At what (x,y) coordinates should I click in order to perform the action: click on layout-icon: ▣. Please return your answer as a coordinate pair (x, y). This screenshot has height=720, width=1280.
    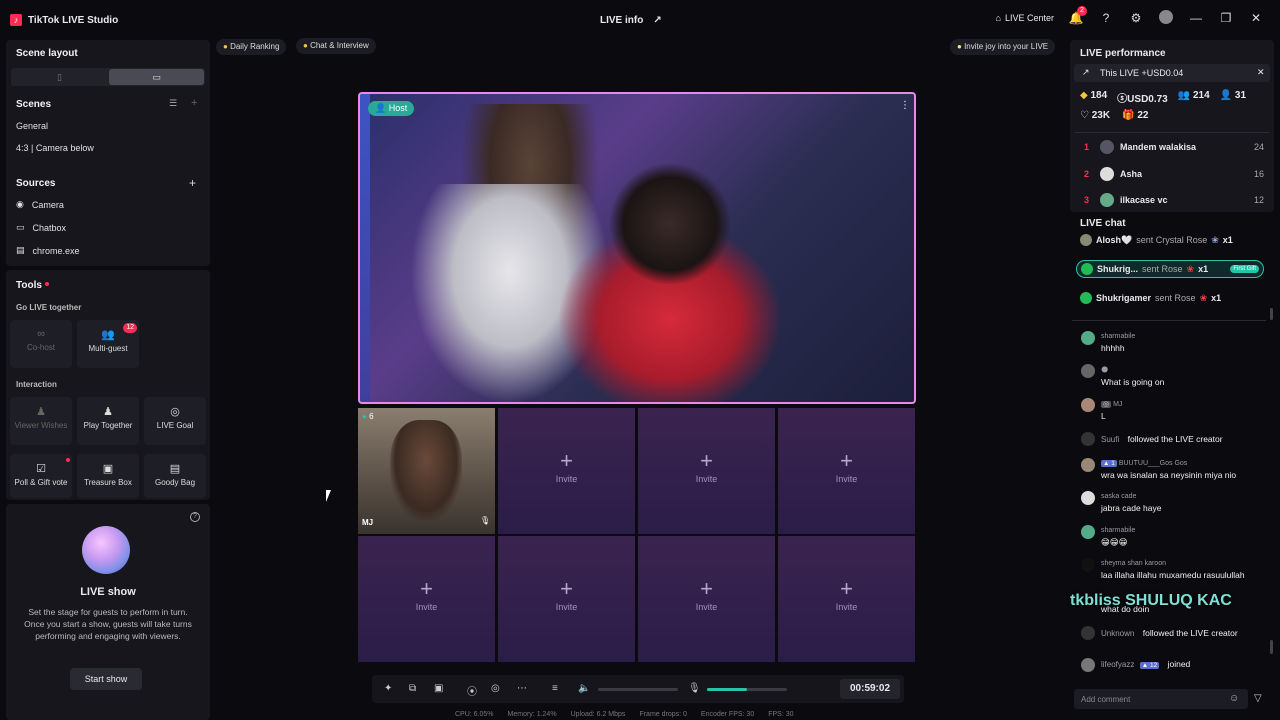
    Looking at the image, I should click on (438, 688).